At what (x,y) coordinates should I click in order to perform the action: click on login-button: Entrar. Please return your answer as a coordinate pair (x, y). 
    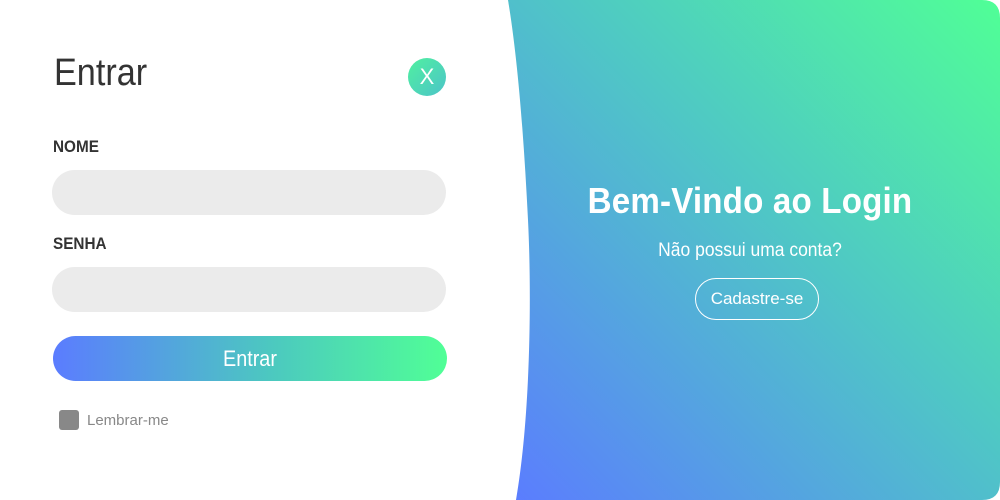
    Looking at the image, I should click on (250, 358).